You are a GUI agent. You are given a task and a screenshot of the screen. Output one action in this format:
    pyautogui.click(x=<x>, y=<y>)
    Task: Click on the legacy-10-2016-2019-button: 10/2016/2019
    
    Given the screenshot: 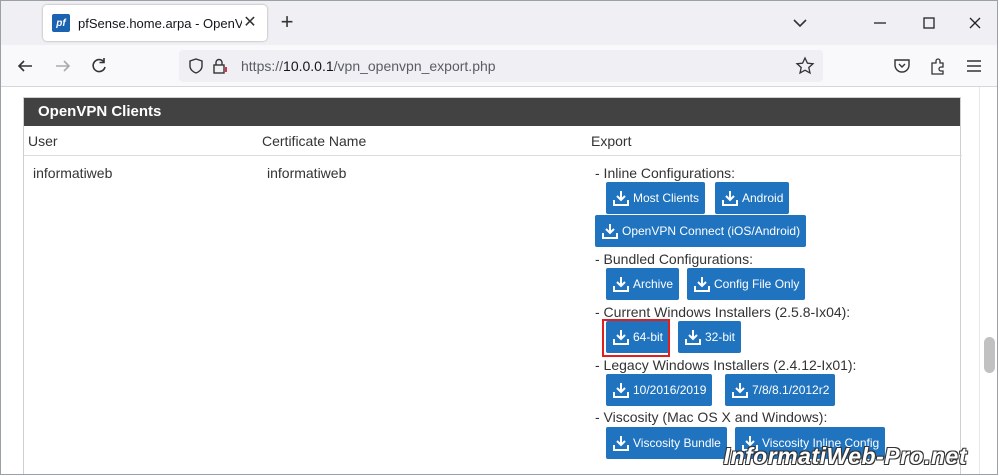 What is the action you would take?
    pyautogui.click(x=659, y=390)
    